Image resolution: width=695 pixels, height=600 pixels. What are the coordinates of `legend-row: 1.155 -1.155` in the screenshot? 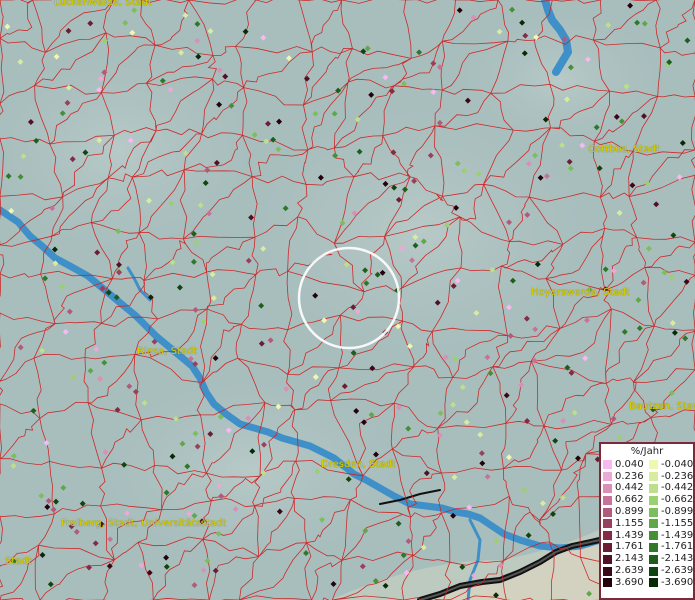 It's located at (649, 524).